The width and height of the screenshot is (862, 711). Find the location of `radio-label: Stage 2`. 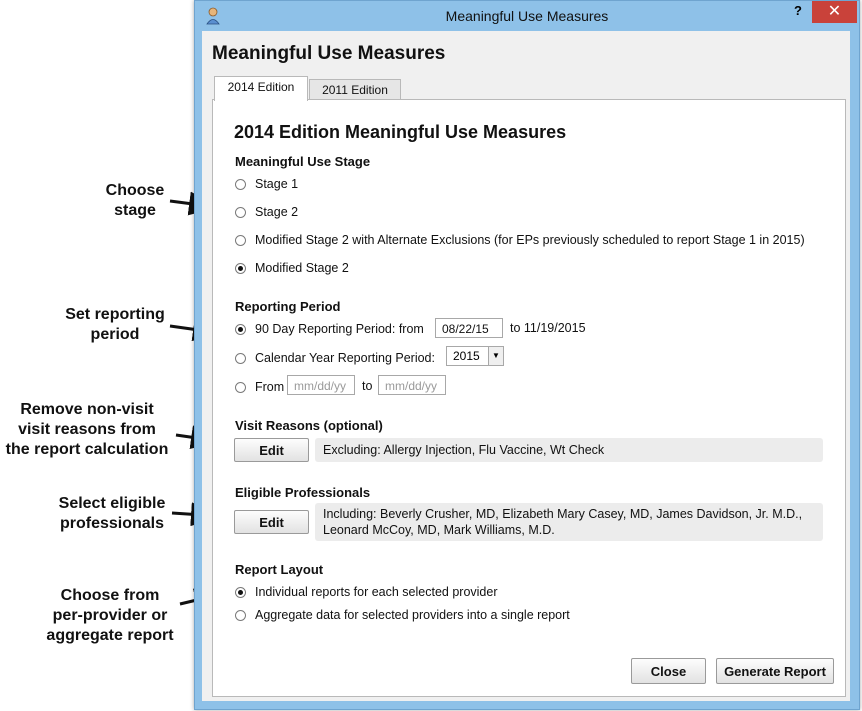

radio-label: Stage 2 is located at coordinates (277, 212).